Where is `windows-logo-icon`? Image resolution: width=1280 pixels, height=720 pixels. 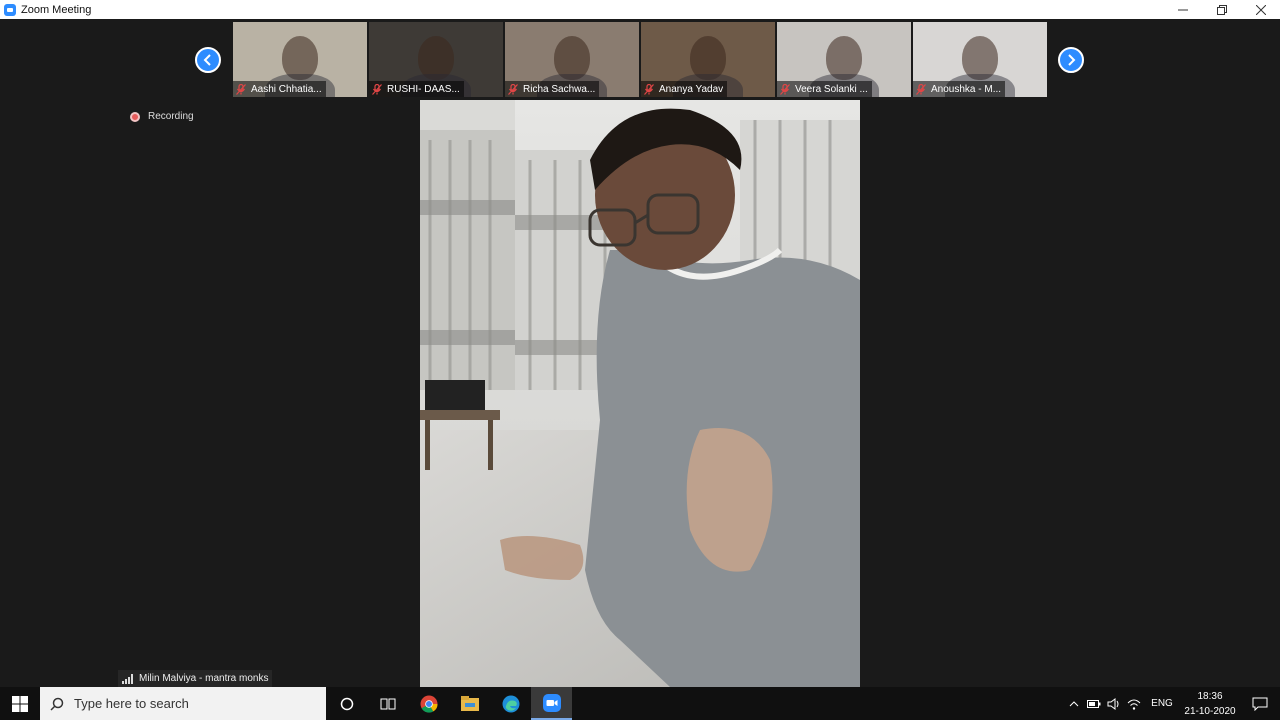 windows-logo-icon is located at coordinates (20, 703).